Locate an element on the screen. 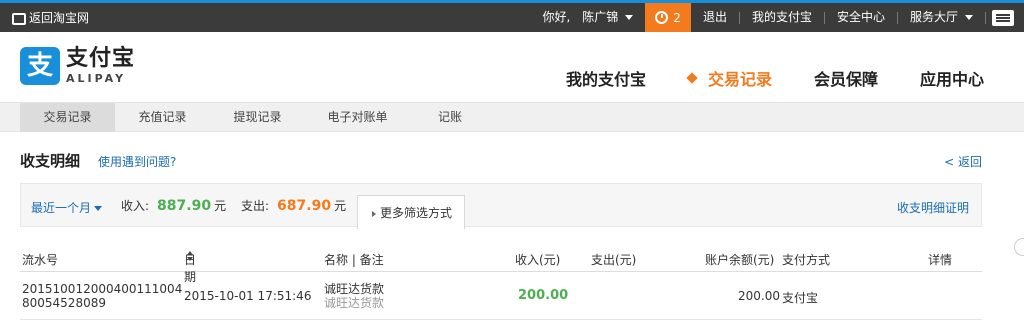 The width and height of the screenshot is (1024, 322). serial-number: 201510012000400111004 80054528089 is located at coordinates (102, 296).